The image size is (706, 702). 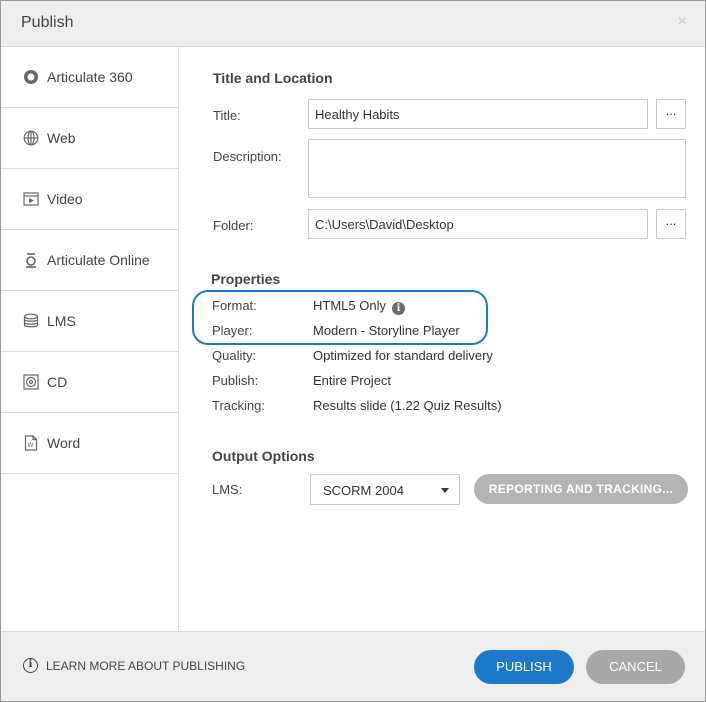 What do you see at coordinates (227, 115) in the screenshot?
I see `title-label: Title:` at bounding box center [227, 115].